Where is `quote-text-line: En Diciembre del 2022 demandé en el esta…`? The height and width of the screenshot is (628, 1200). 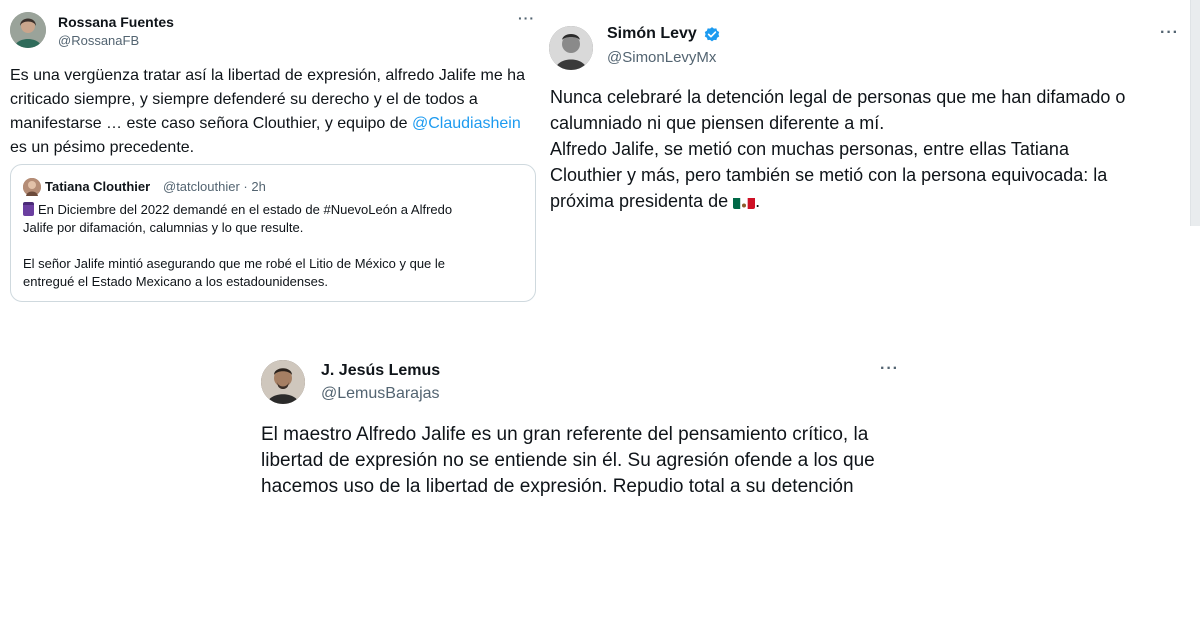 quote-text-line: En Diciembre del 2022 demandé en el esta… is located at coordinates (237, 210).